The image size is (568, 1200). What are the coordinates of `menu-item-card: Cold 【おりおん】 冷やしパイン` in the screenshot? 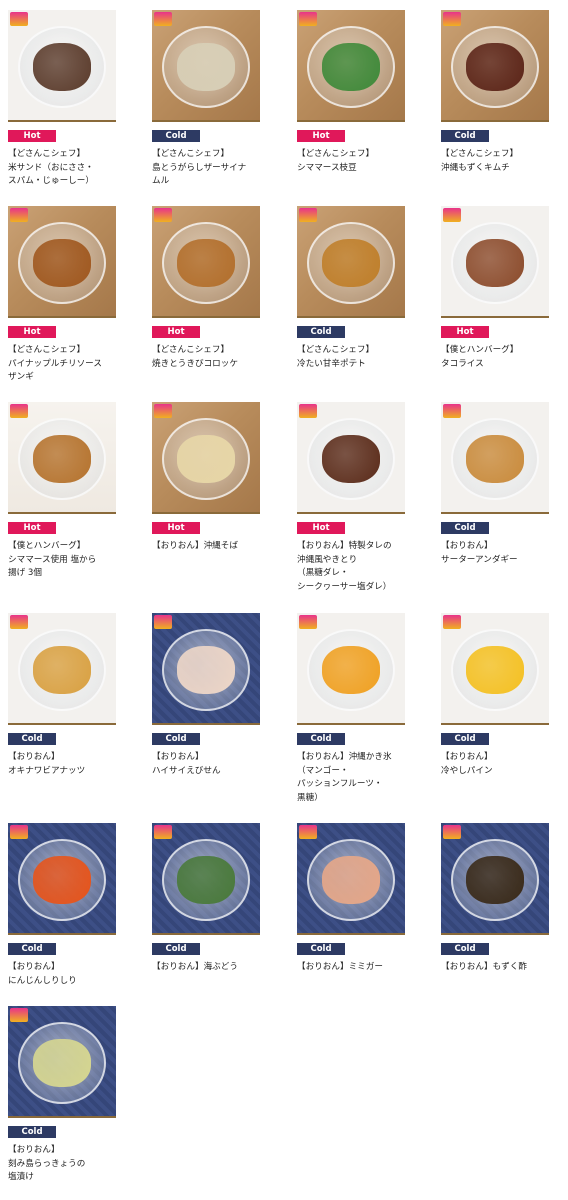 It's located at (495, 695).